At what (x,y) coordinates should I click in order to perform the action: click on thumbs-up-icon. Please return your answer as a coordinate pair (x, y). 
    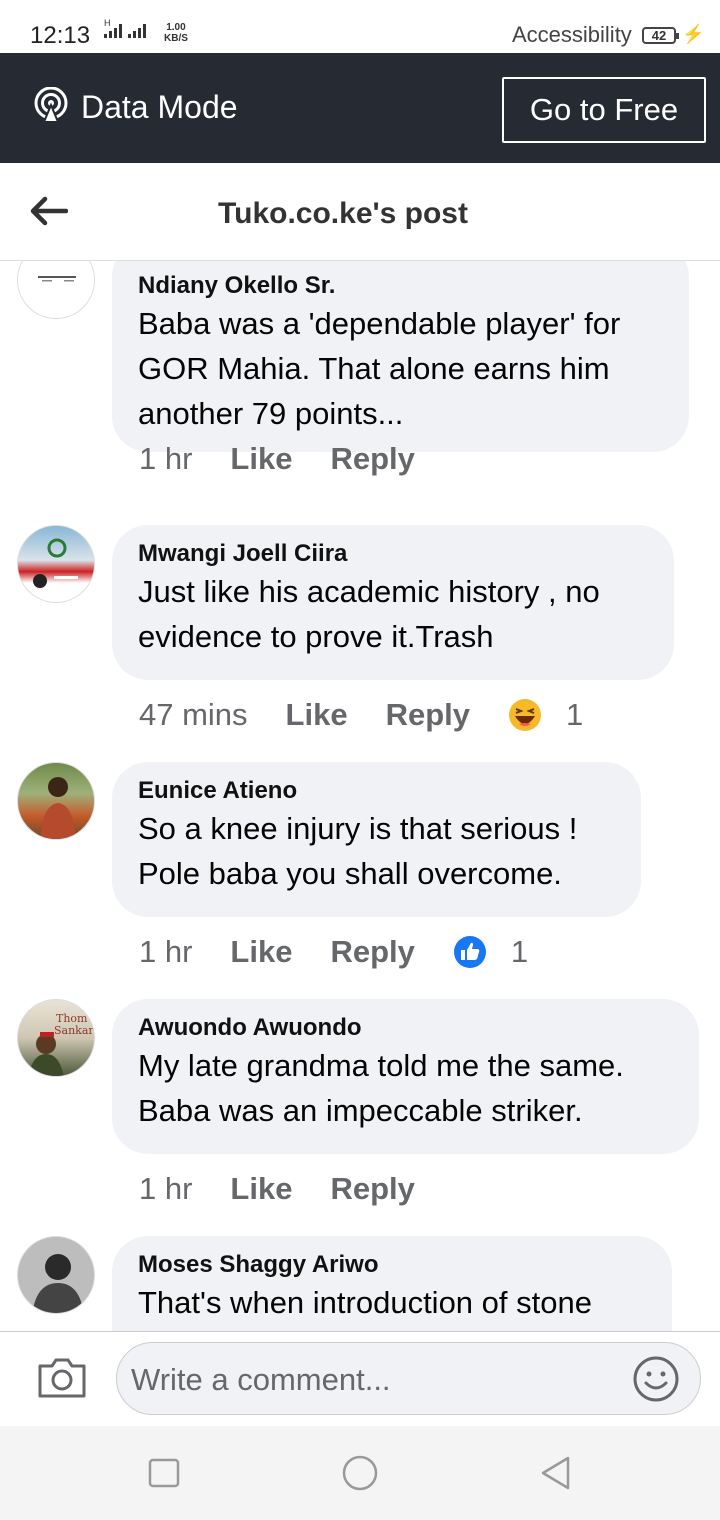
    Looking at the image, I should click on (469, 952).